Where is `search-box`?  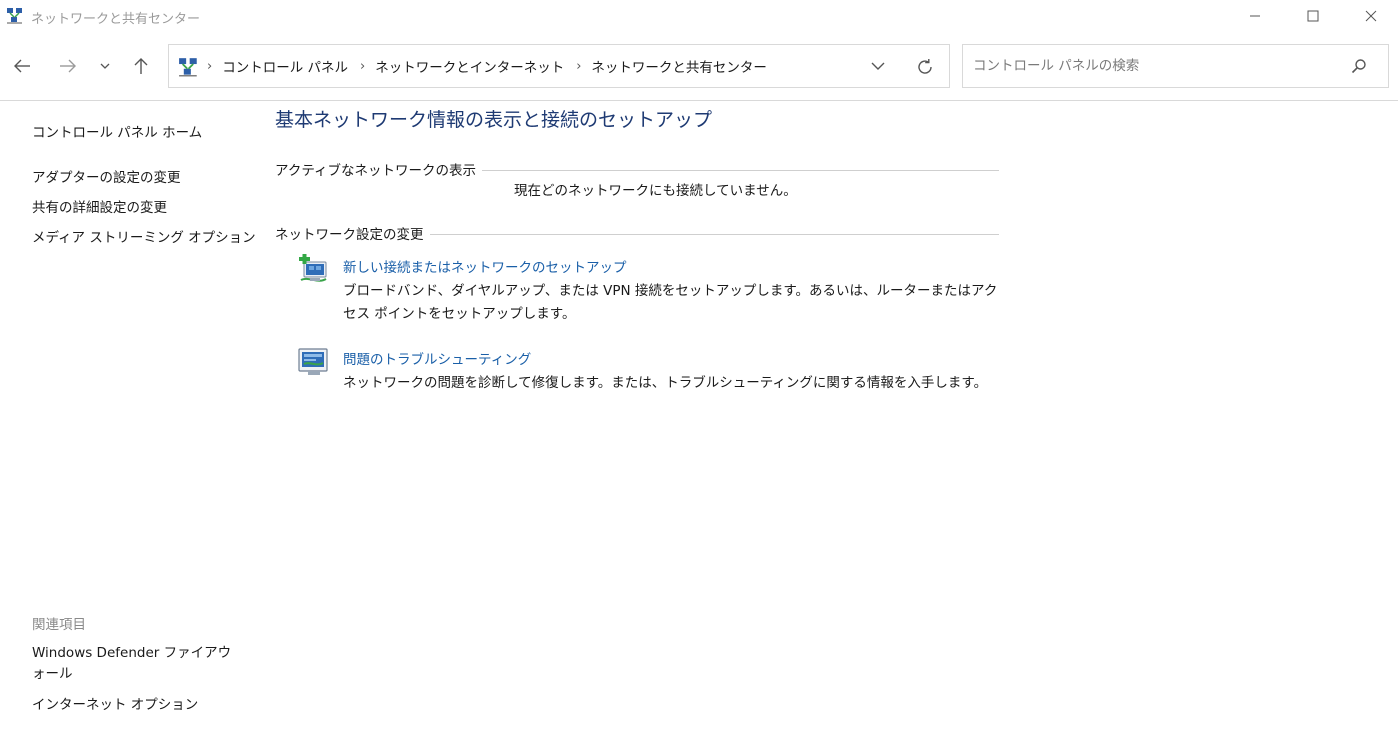 search-box is located at coordinates (1175, 66).